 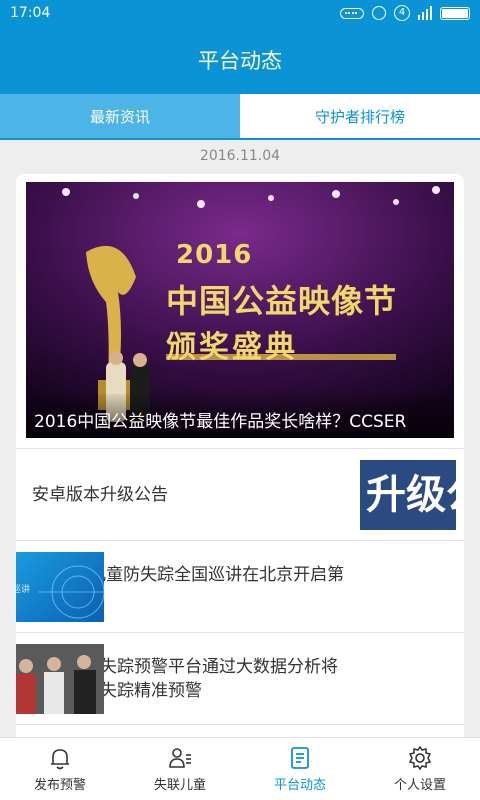 What do you see at coordinates (419, 785) in the screenshot?
I see `nav-personal-settings-label: 个人设置` at bounding box center [419, 785].